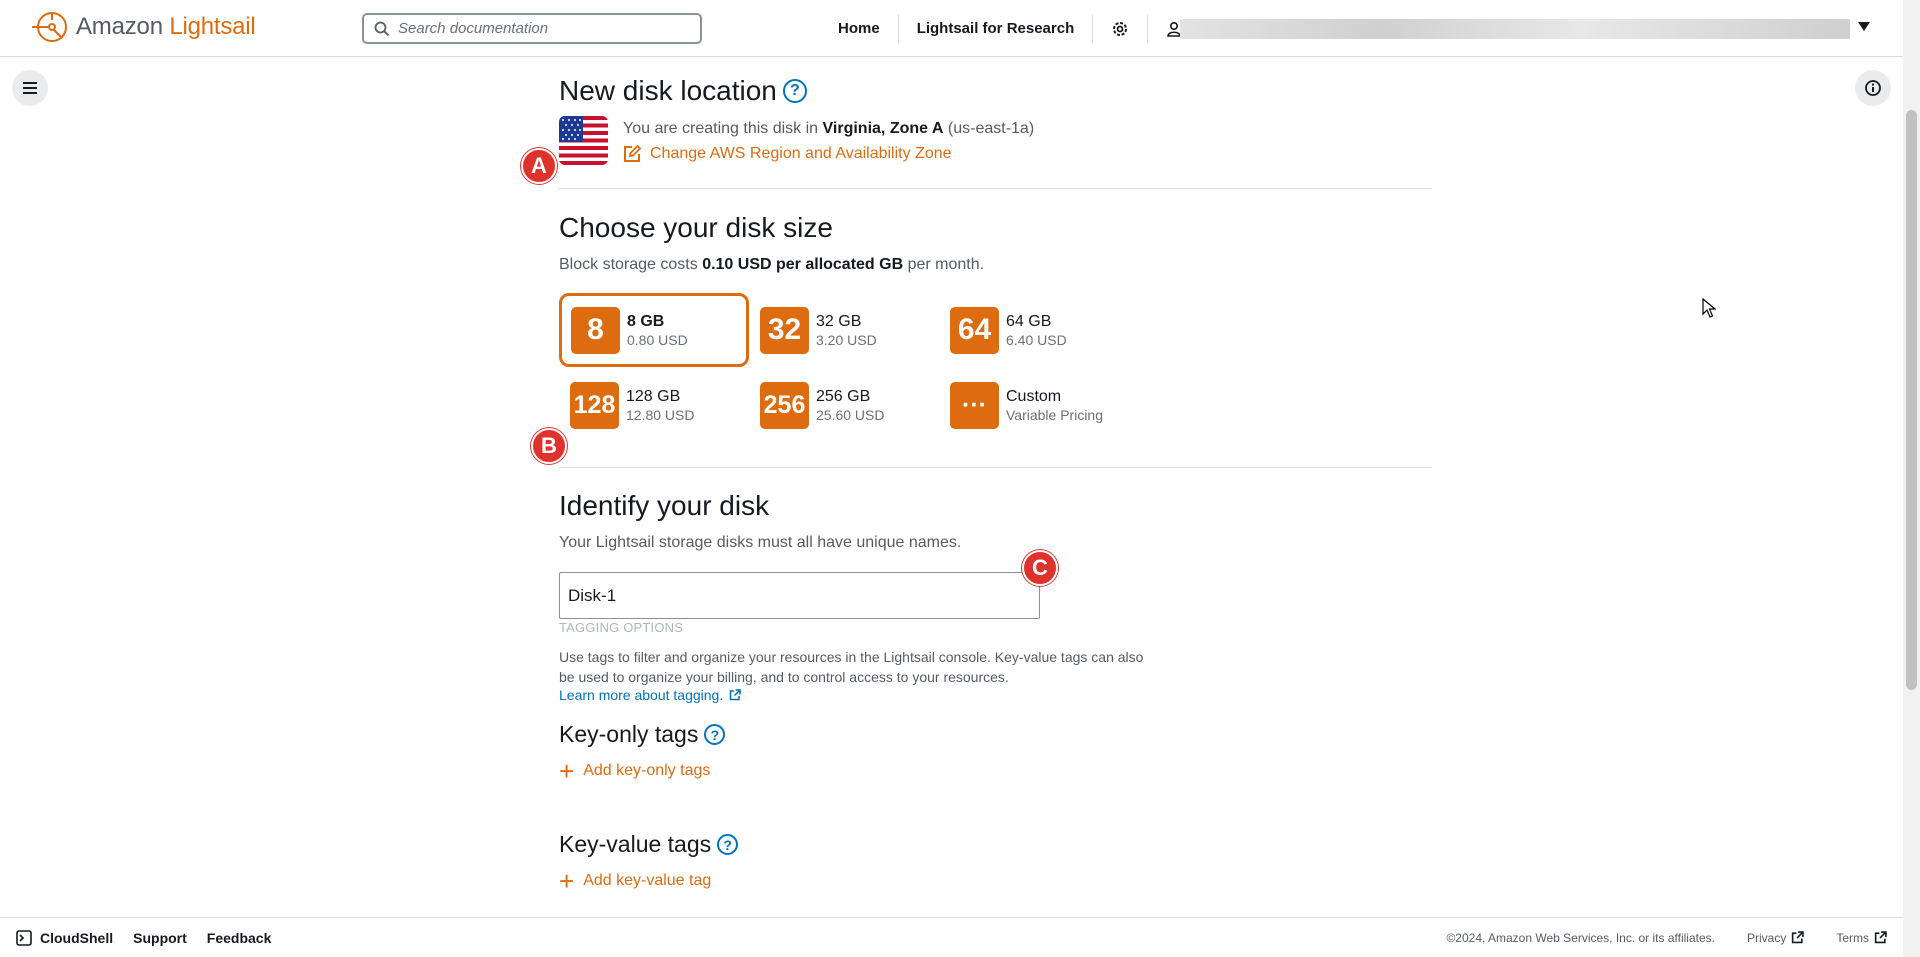  What do you see at coordinates (657, 339) in the screenshot?
I see `plan-price: 0.80 USD` at bounding box center [657, 339].